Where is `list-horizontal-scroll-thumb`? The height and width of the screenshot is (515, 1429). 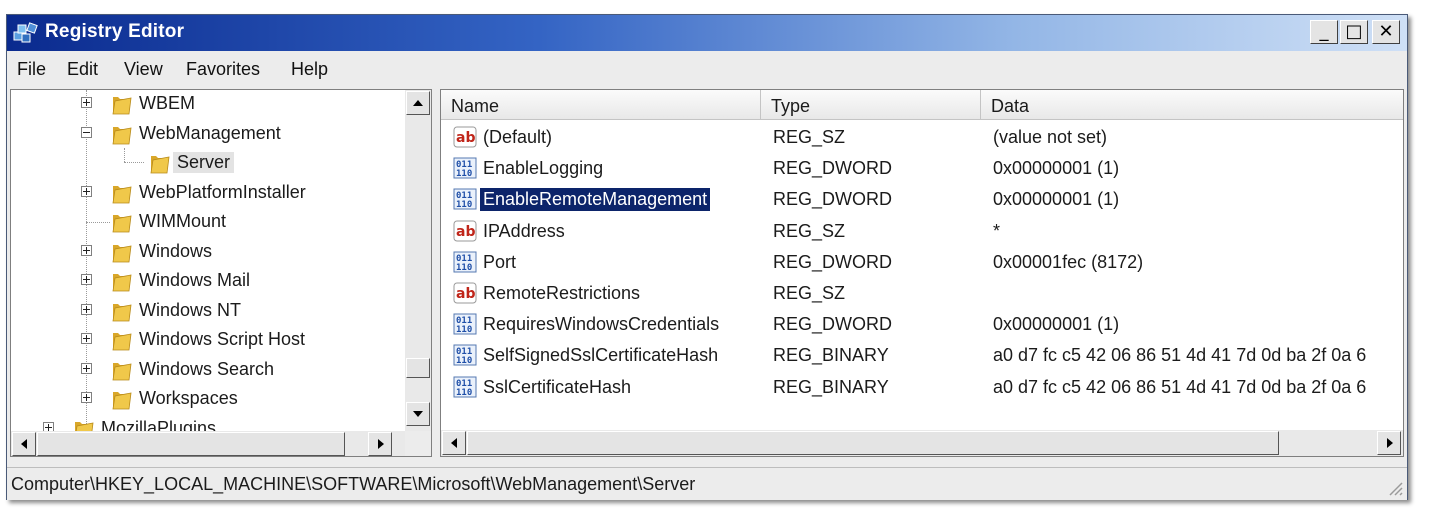
list-horizontal-scroll-thumb is located at coordinates (873, 443).